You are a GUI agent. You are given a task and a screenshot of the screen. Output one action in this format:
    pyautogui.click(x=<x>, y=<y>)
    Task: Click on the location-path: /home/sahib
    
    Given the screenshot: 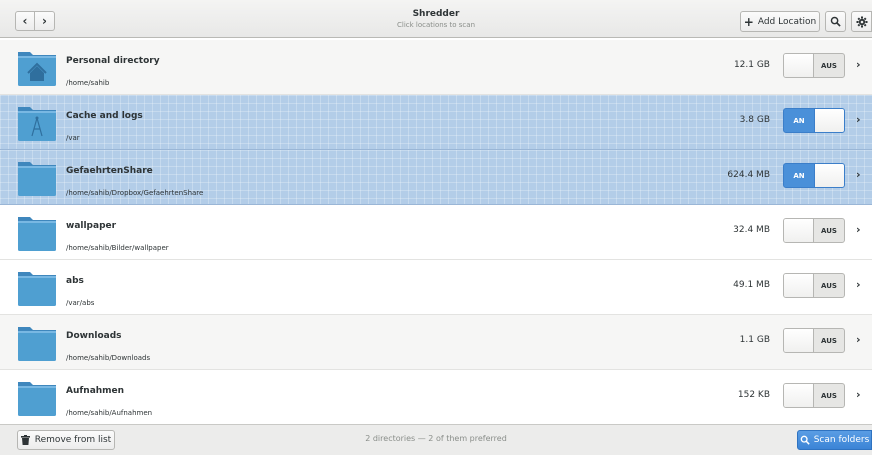 What is the action you would take?
    pyautogui.click(x=88, y=83)
    